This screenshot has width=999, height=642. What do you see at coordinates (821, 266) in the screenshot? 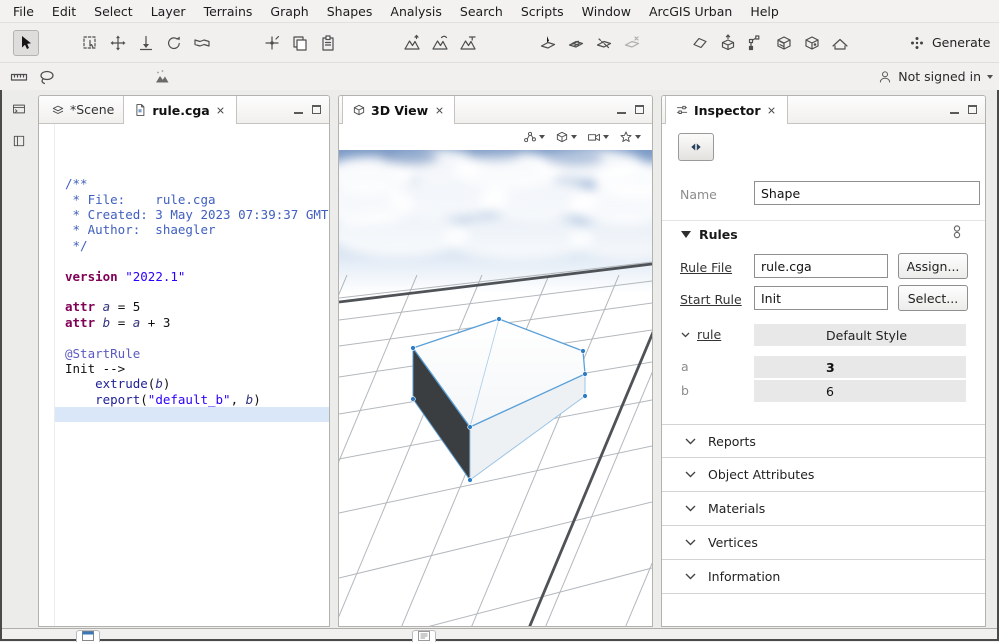
I see `rule-file-input` at bounding box center [821, 266].